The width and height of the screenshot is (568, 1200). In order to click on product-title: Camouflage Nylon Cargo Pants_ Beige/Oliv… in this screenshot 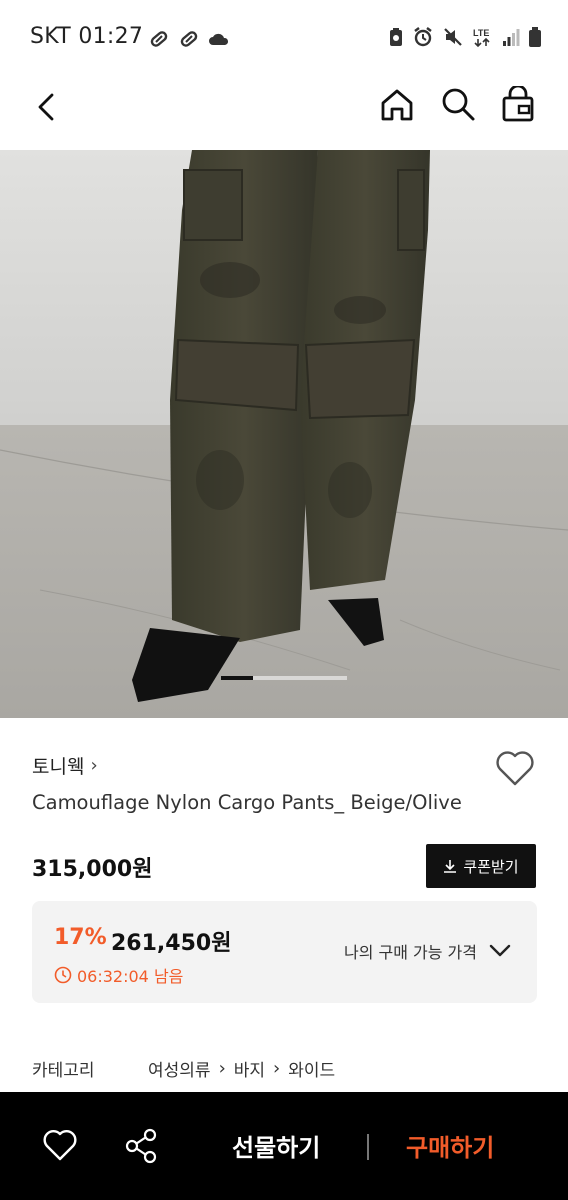, I will do `click(247, 802)`.